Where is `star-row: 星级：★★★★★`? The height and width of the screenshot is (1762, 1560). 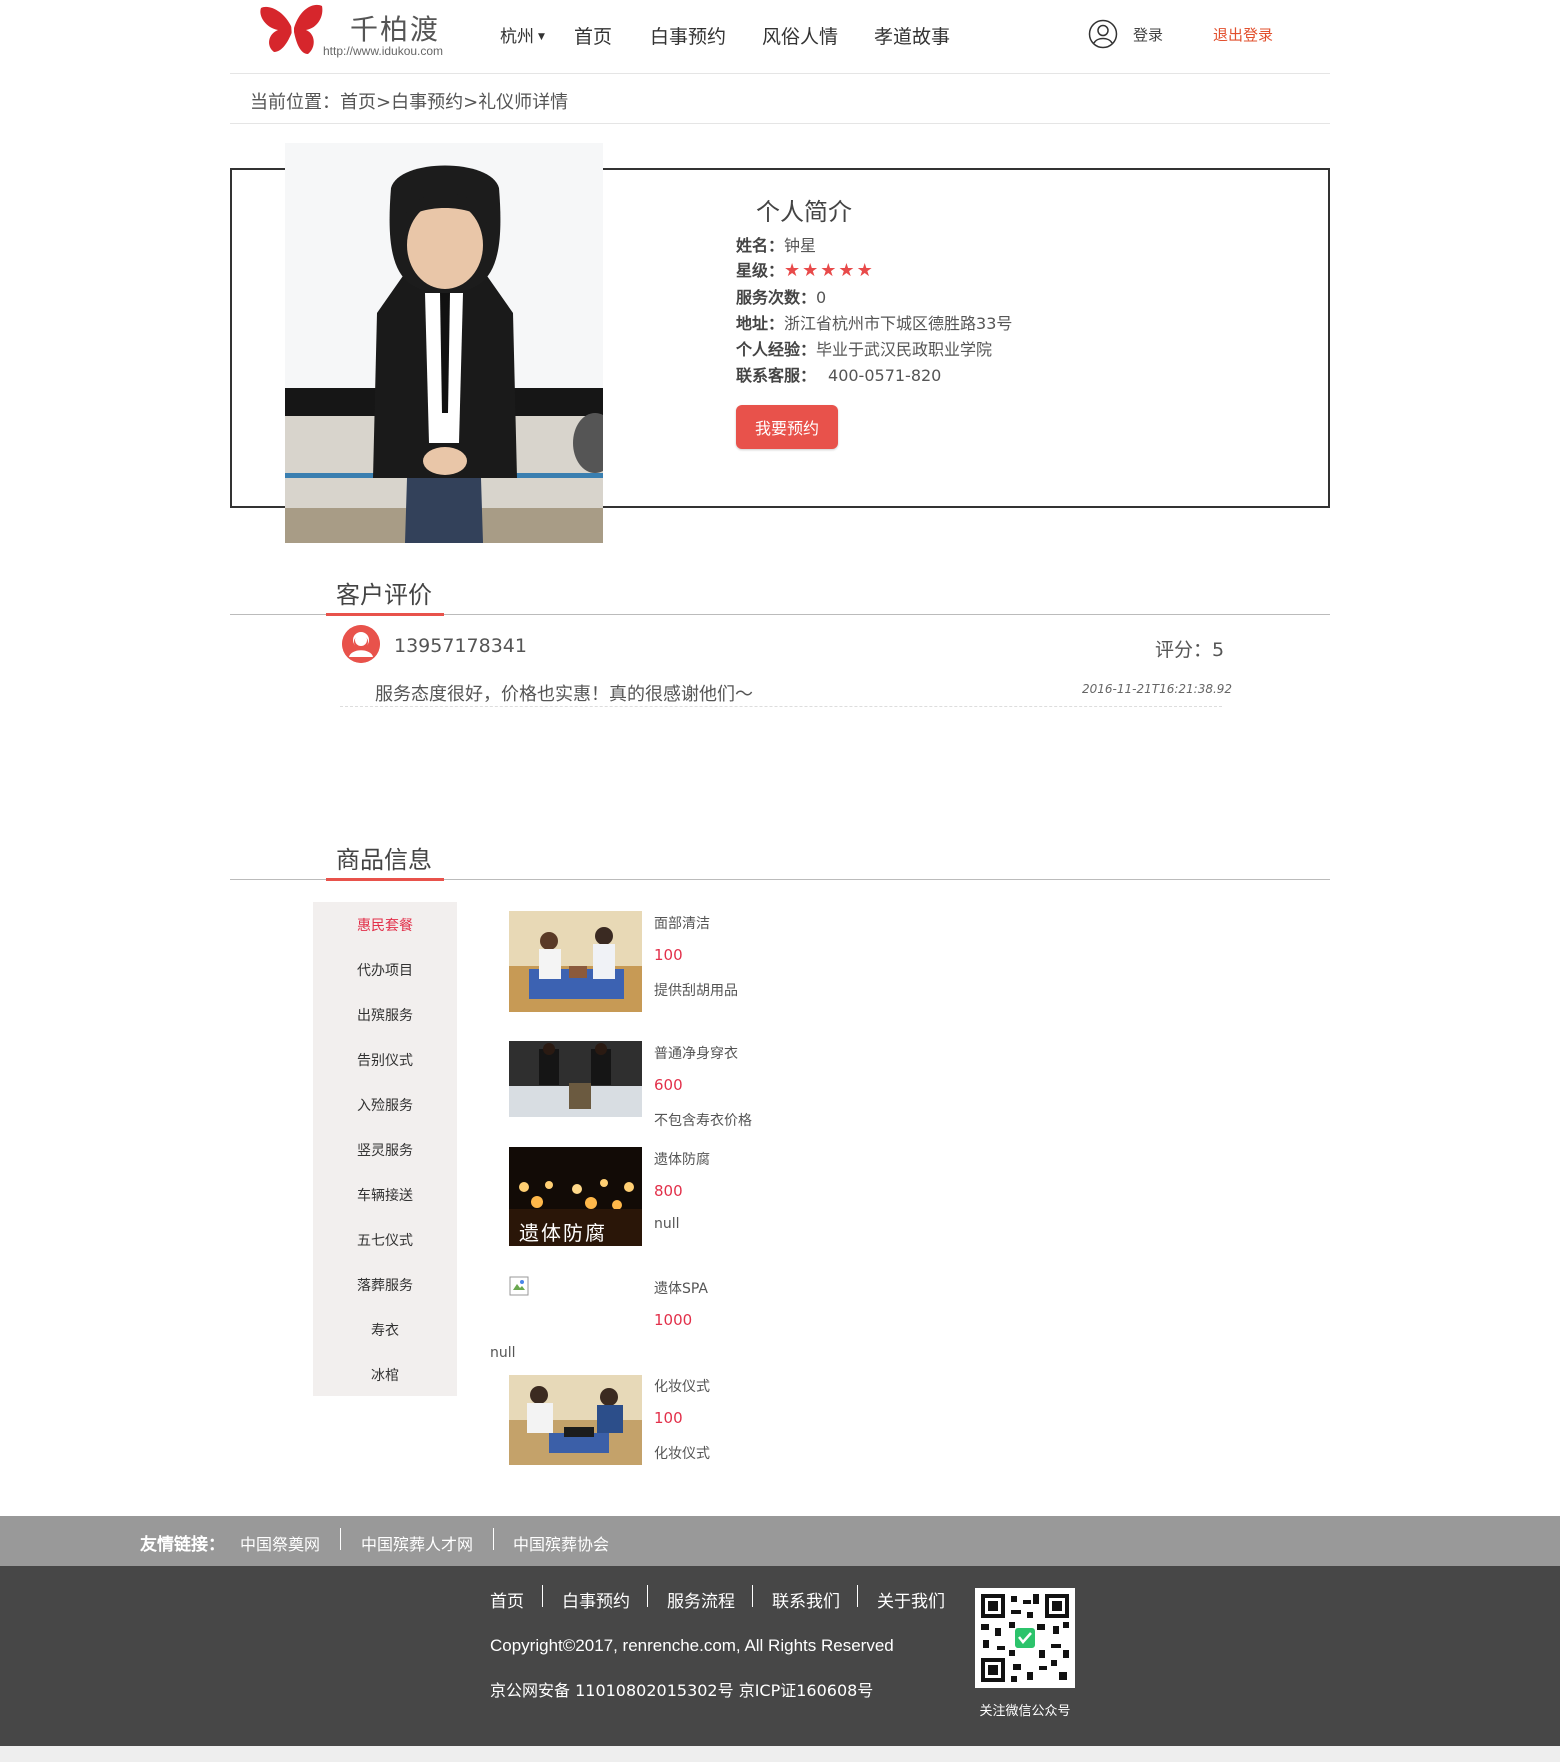 star-row: 星级：★★★★★ is located at coordinates (805, 269).